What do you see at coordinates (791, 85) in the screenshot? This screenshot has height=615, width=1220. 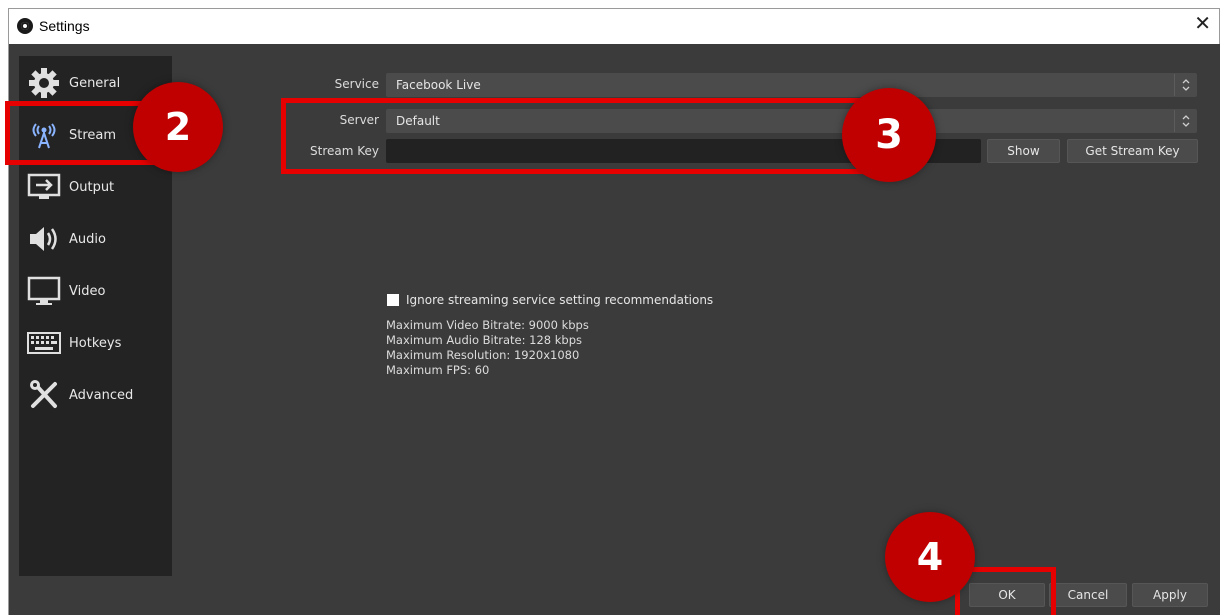 I see `service-select: Facebook Live` at bounding box center [791, 85].